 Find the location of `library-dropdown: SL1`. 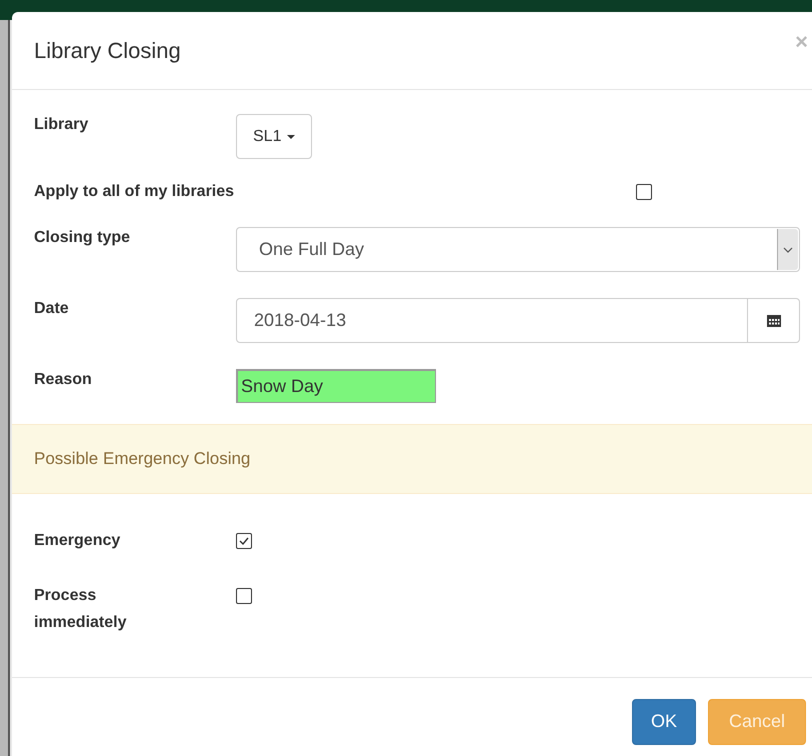

library-dropdown: SL1 is located at coordinates (274, 136).